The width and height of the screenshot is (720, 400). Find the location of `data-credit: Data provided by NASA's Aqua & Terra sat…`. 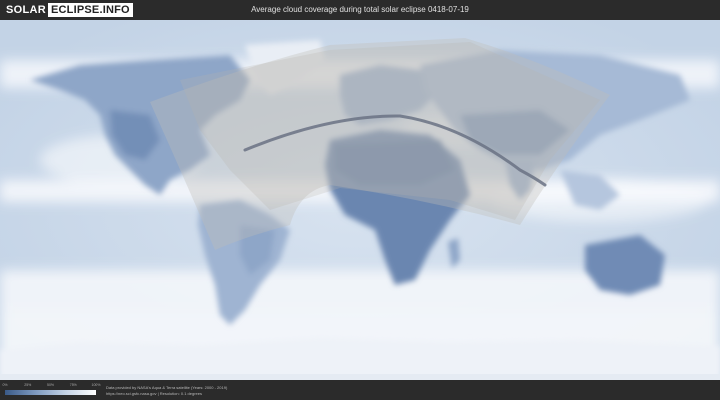

data-credit: Data provided by NASA's Aqua & Terra sat… is located at coordinates (167, 387).